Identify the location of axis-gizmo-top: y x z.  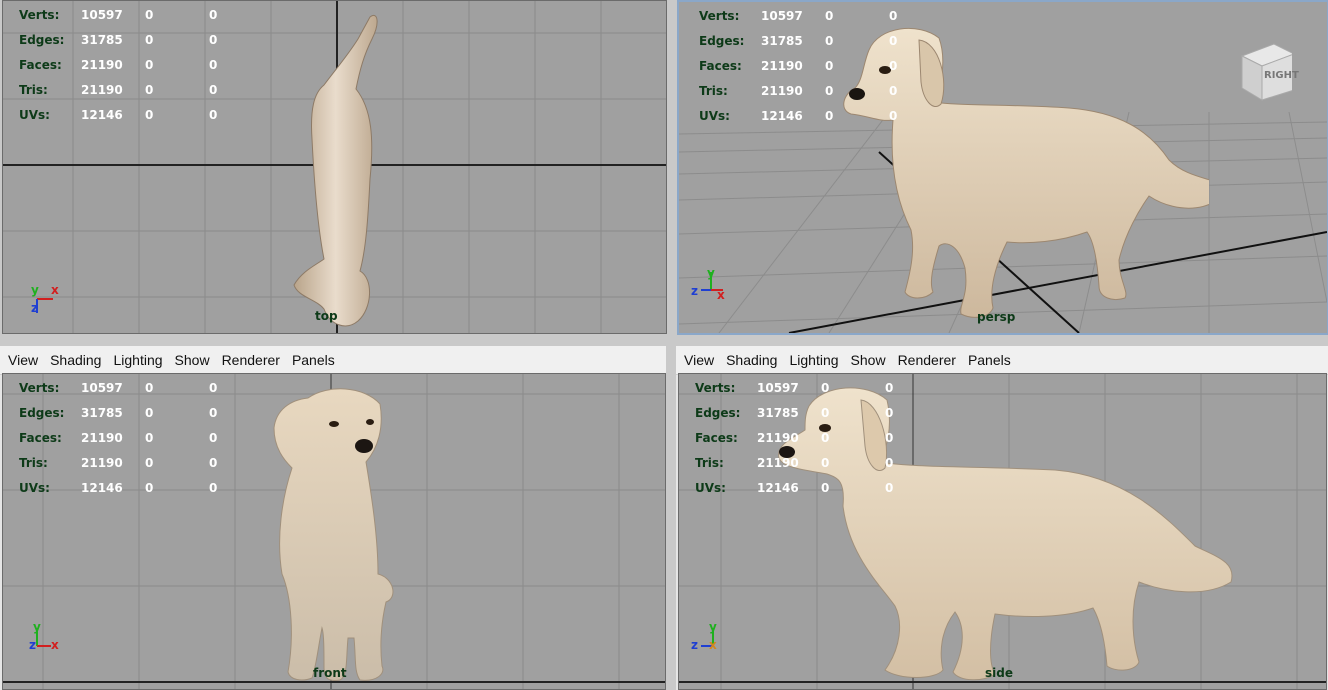
(45, 303).